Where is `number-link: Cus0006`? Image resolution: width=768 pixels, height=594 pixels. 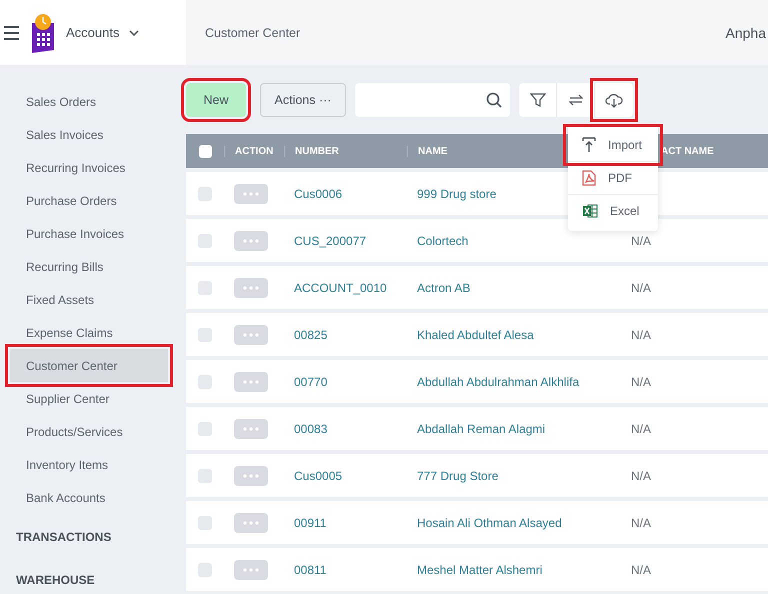 number-link: Cus0006 is located at coordinates (318, 193).